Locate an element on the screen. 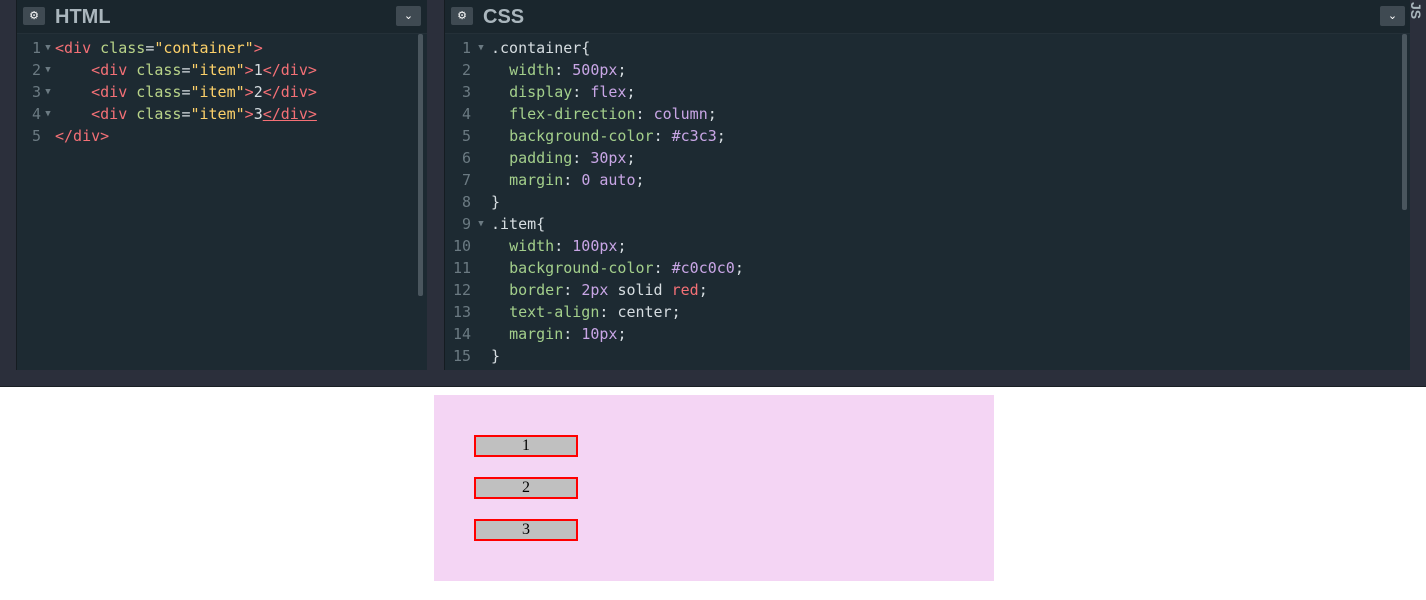  code-token: border is located at coordinates (536, 290).